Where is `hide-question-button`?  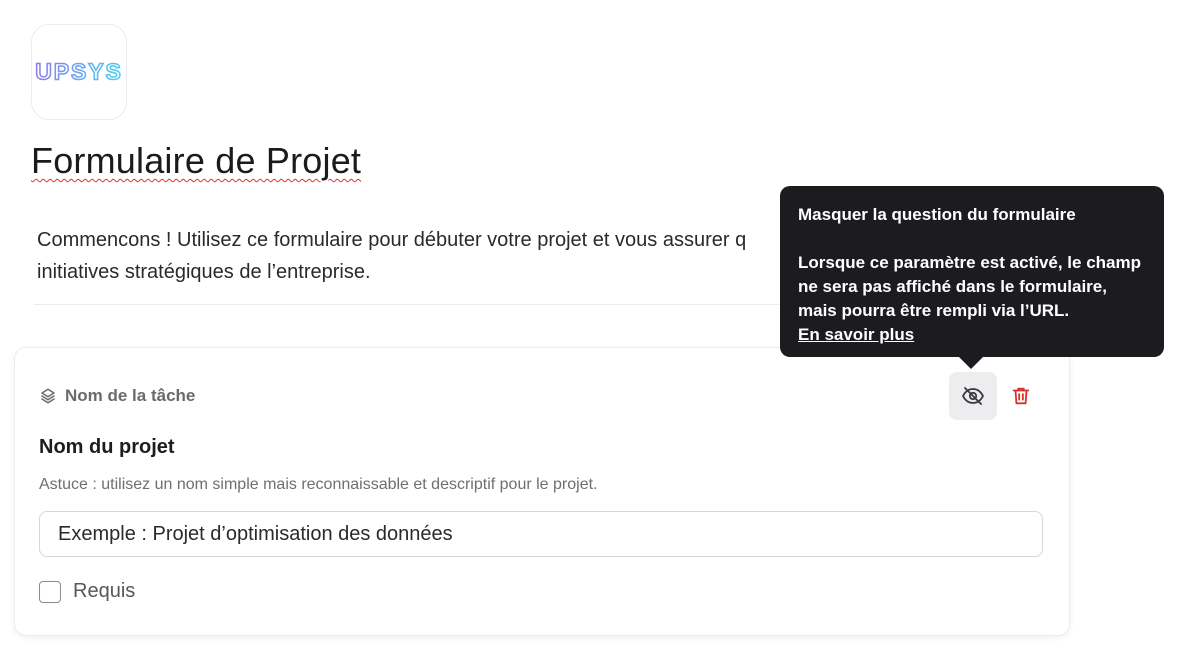 hide-question-button is located at coordinates (973, 396).